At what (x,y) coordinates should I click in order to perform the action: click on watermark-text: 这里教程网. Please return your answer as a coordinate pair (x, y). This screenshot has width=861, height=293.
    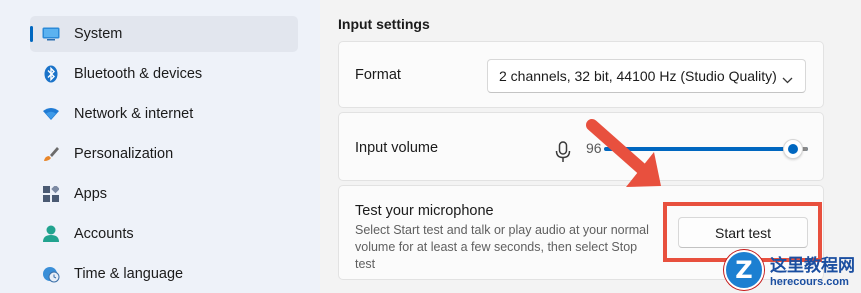
    Looking at the image, I should click on (812, 266).